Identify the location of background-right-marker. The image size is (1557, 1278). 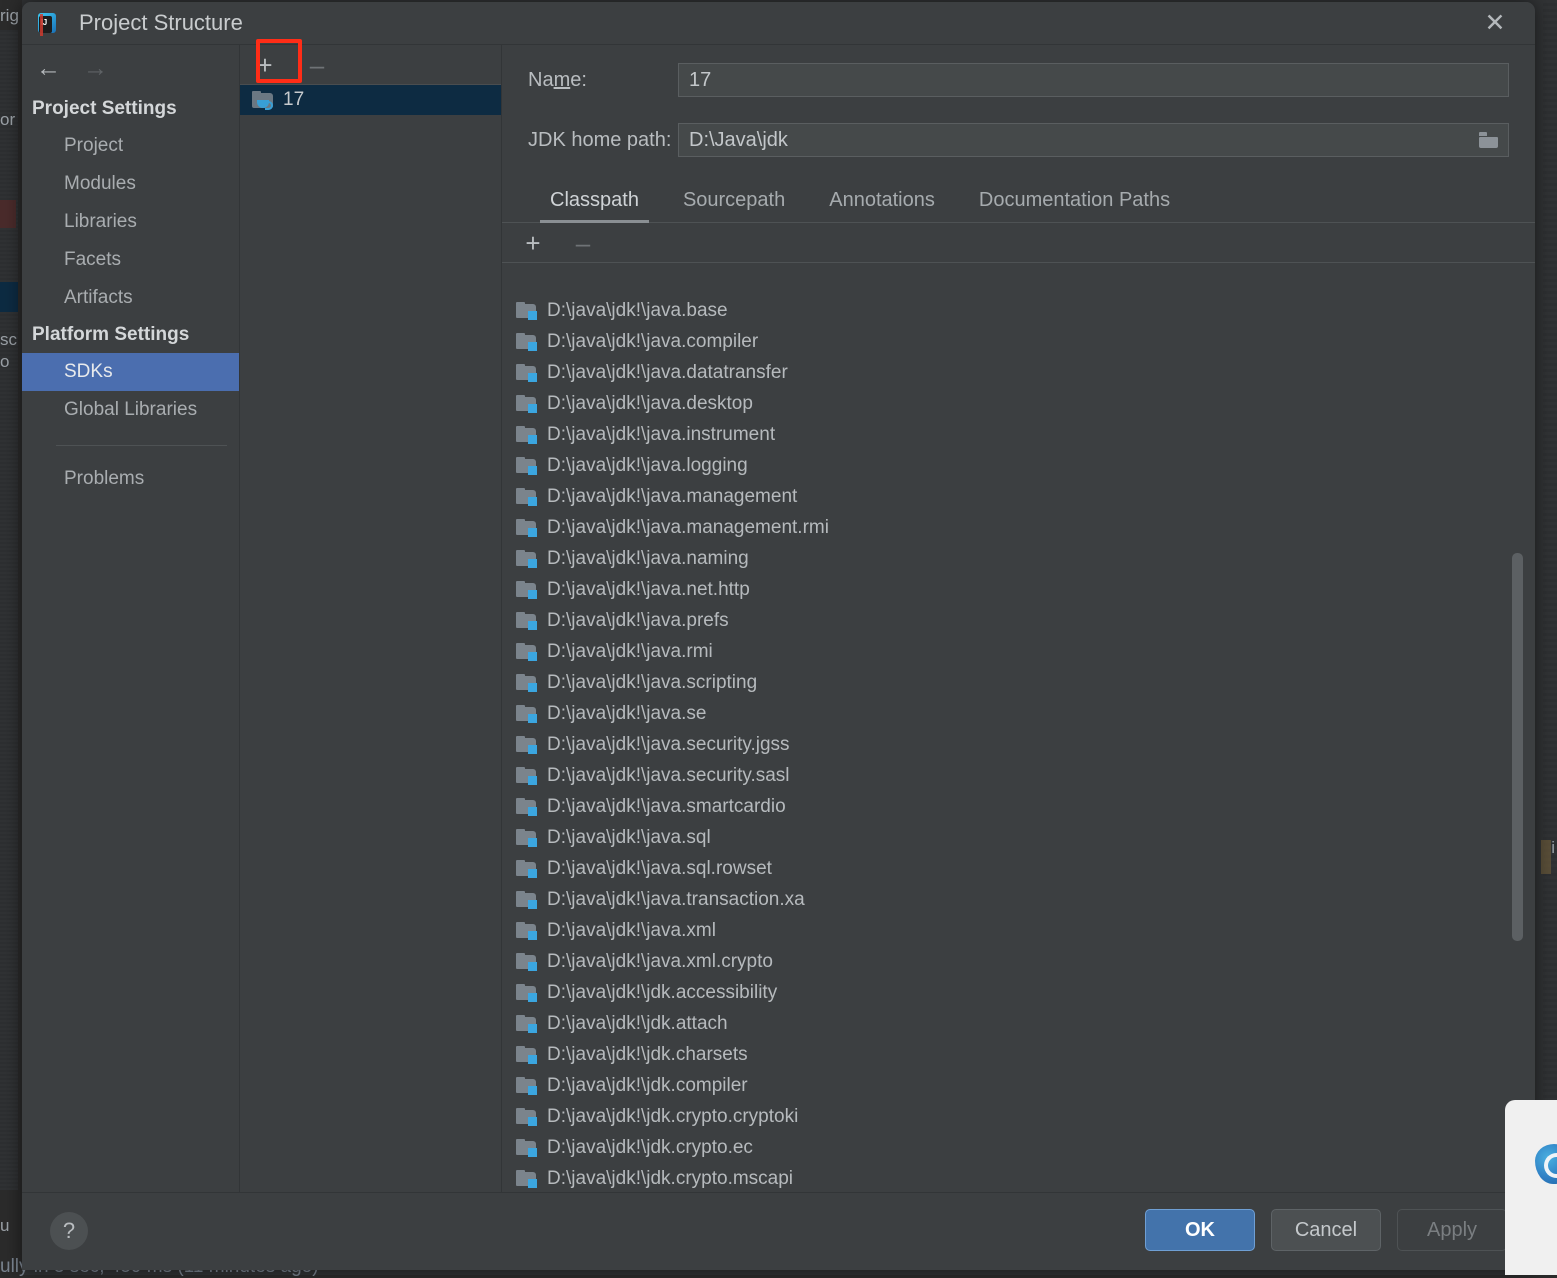
(1546, 857).